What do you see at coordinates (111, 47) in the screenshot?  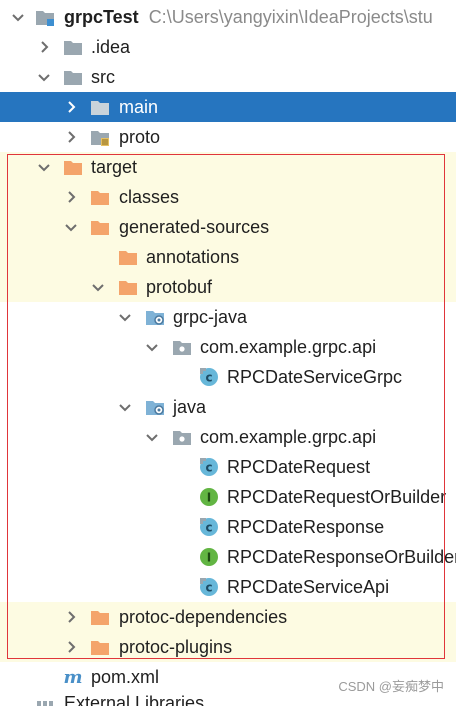 I see `tree-label: .idea` at bounding box center [111, 47].